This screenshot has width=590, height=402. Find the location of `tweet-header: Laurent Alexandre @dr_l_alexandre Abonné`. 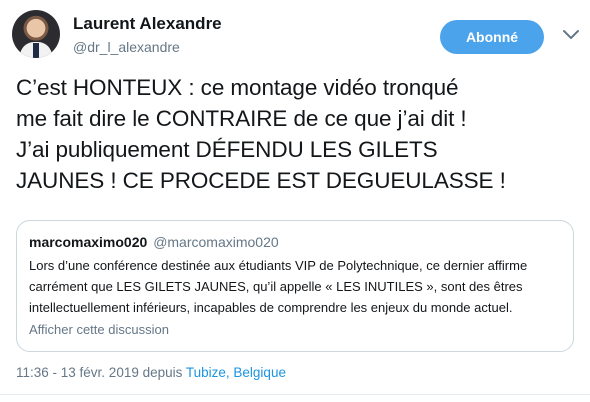

tweet-header: Laurent Alexandre @dr_l_alexandre Abonné is located at coordinates (296, 34).